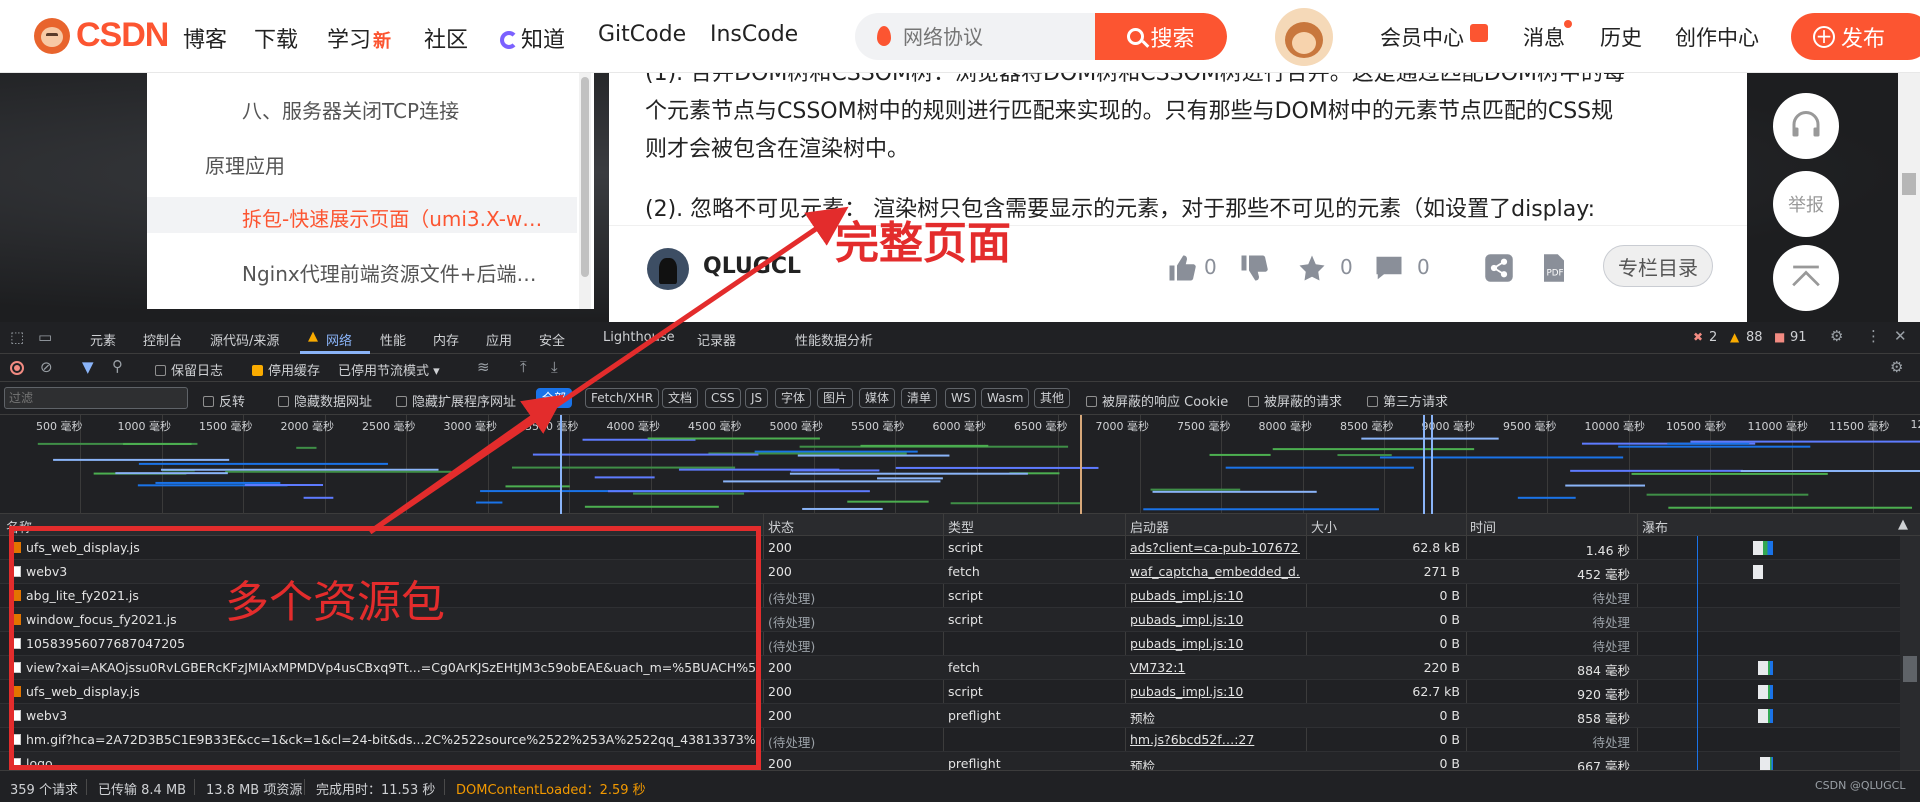  Describe the element at coordinates (1910, 653) in the screenshot. I see `table-scrollbar` at that location.